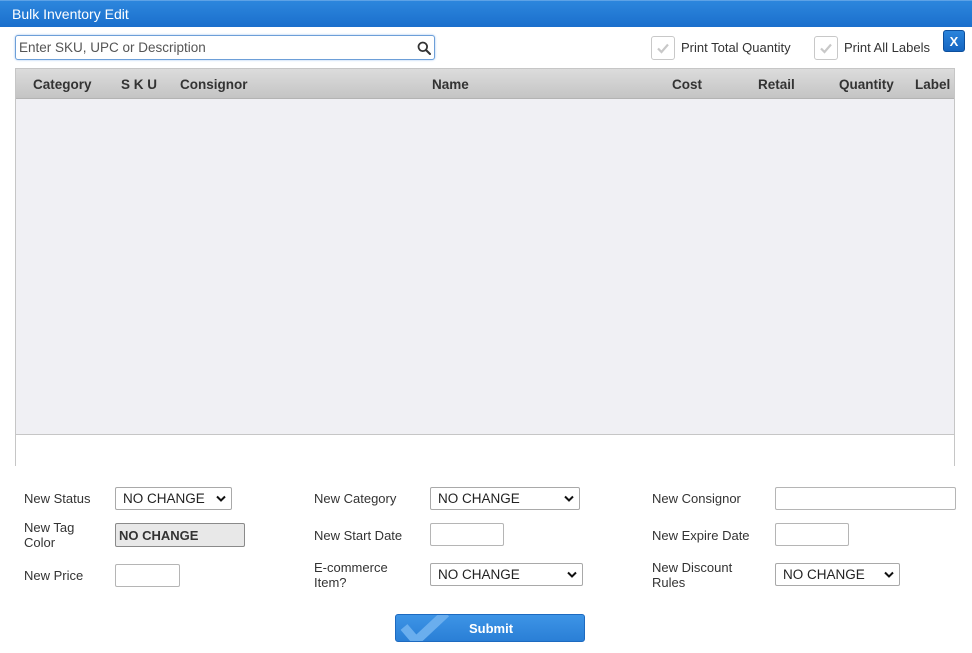 Image resolution: width=972 pixels, height=653 pixels. I want to click on column-header-retail: Retail, so click(776, 84).